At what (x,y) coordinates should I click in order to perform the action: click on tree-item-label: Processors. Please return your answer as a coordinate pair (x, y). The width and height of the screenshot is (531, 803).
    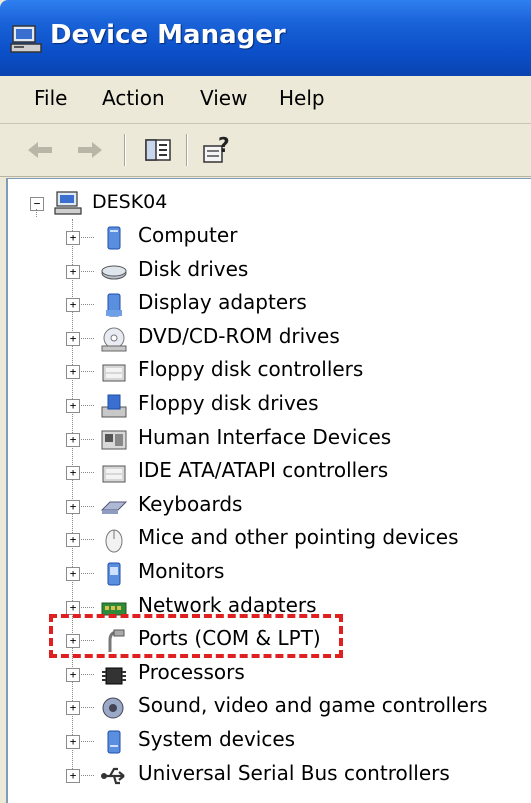
    Looking at the image, I should click on (191, 672).